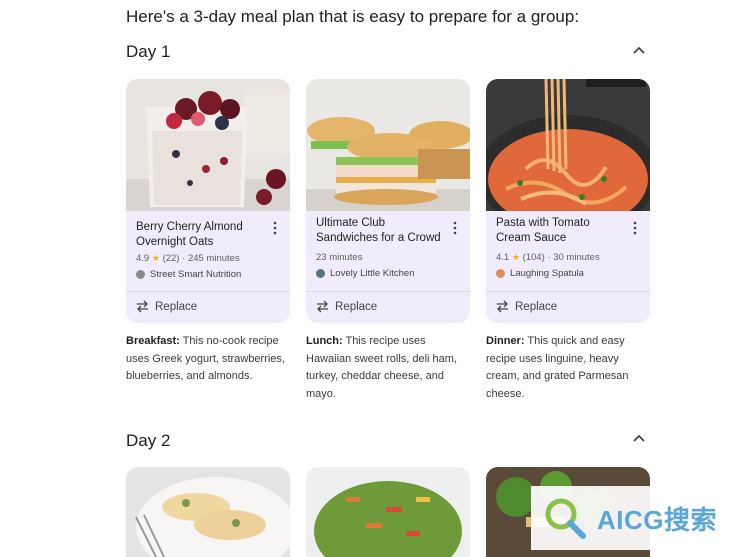 This screenshot has width=732, height=557. I want to click on meal-label: Lunch:, so click(324, 341).